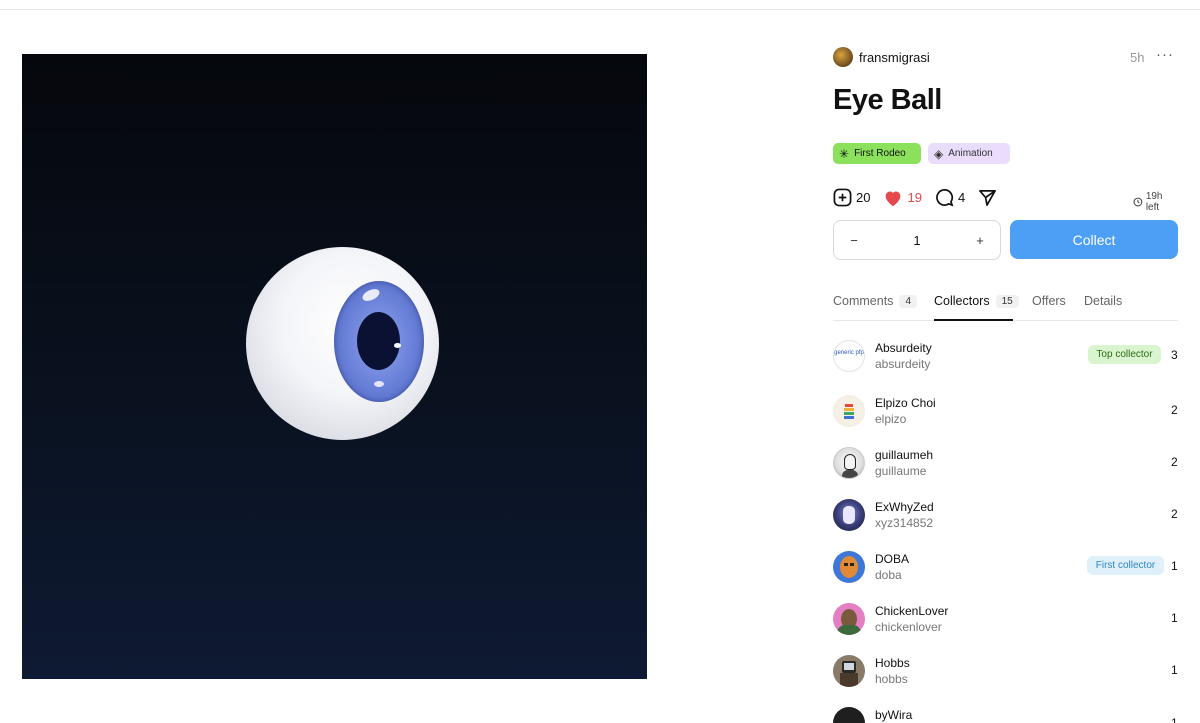 This screenshot has height=723, width=1200. I want to click on send-icon, so click(988, 197).